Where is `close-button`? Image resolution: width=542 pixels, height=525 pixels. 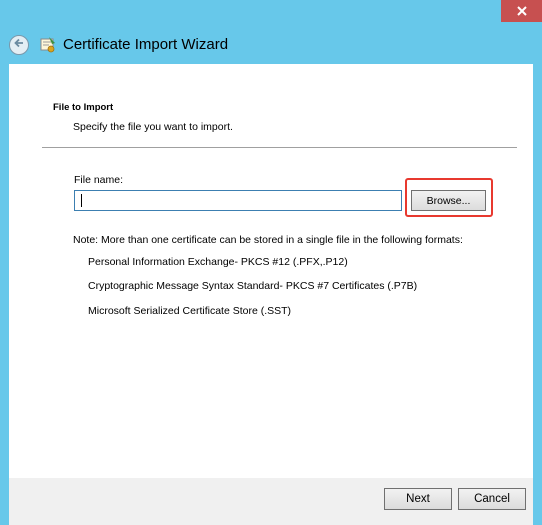 close-button is located at coordinates (521, 11).